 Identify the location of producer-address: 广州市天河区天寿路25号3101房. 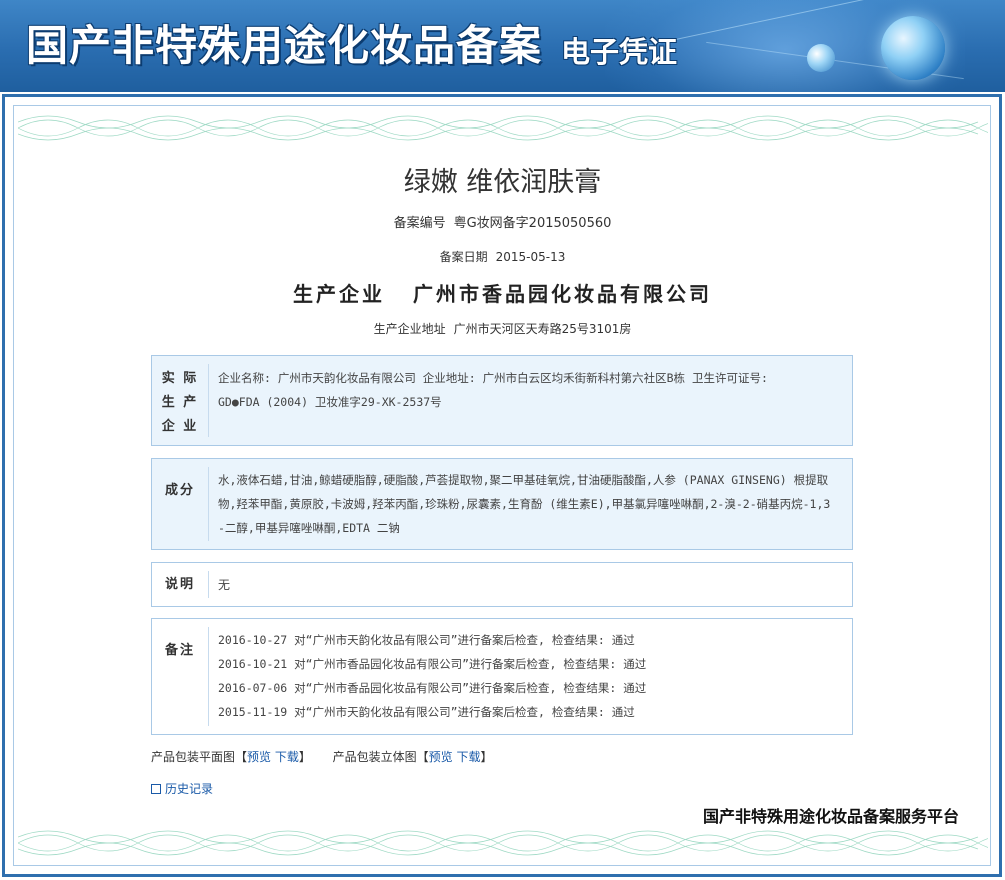
(542, 329).